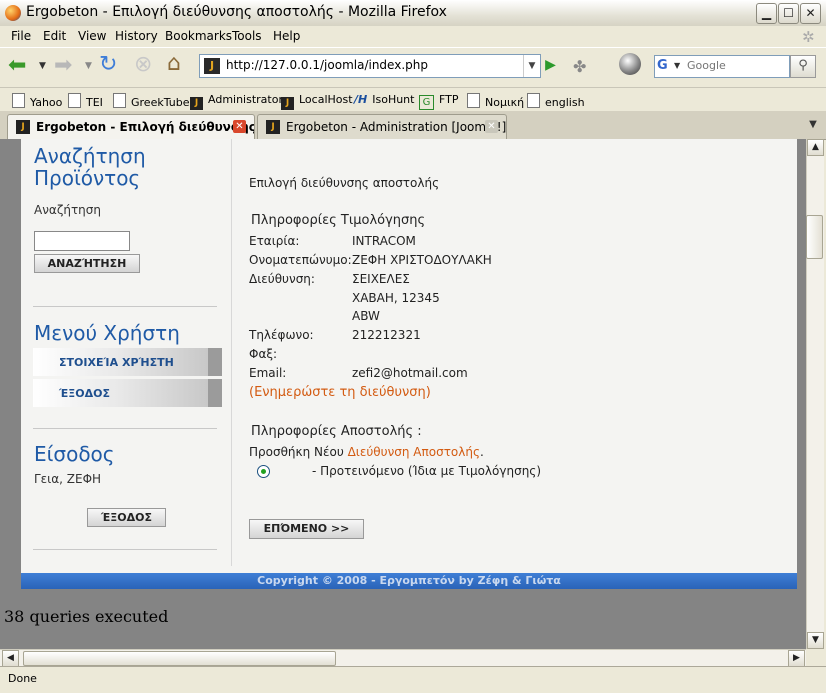 The image size is (826, 693). Describe the element at coordinates (550, 65) in the screenshot. I see `go-arrow-icon: ▶` at that location.